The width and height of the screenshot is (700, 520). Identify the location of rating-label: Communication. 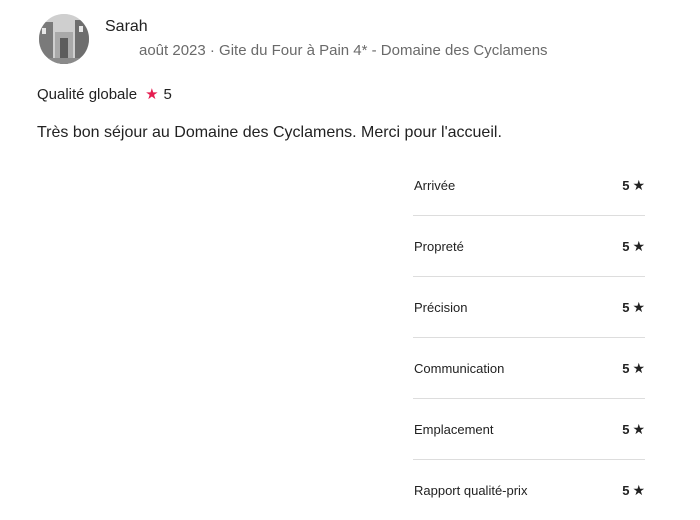
(459, 368).